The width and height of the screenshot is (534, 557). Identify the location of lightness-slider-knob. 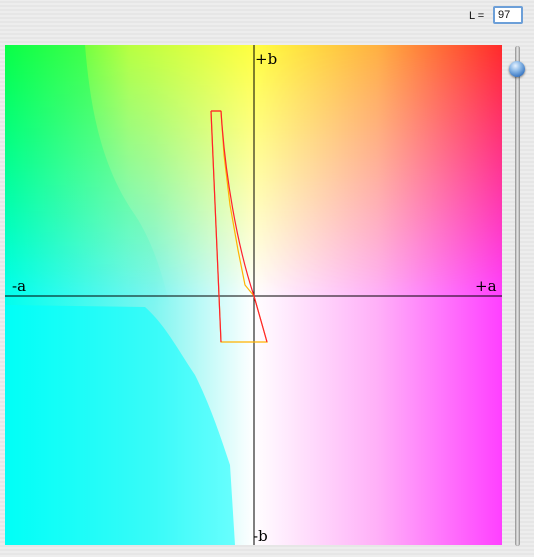
(517, 69).